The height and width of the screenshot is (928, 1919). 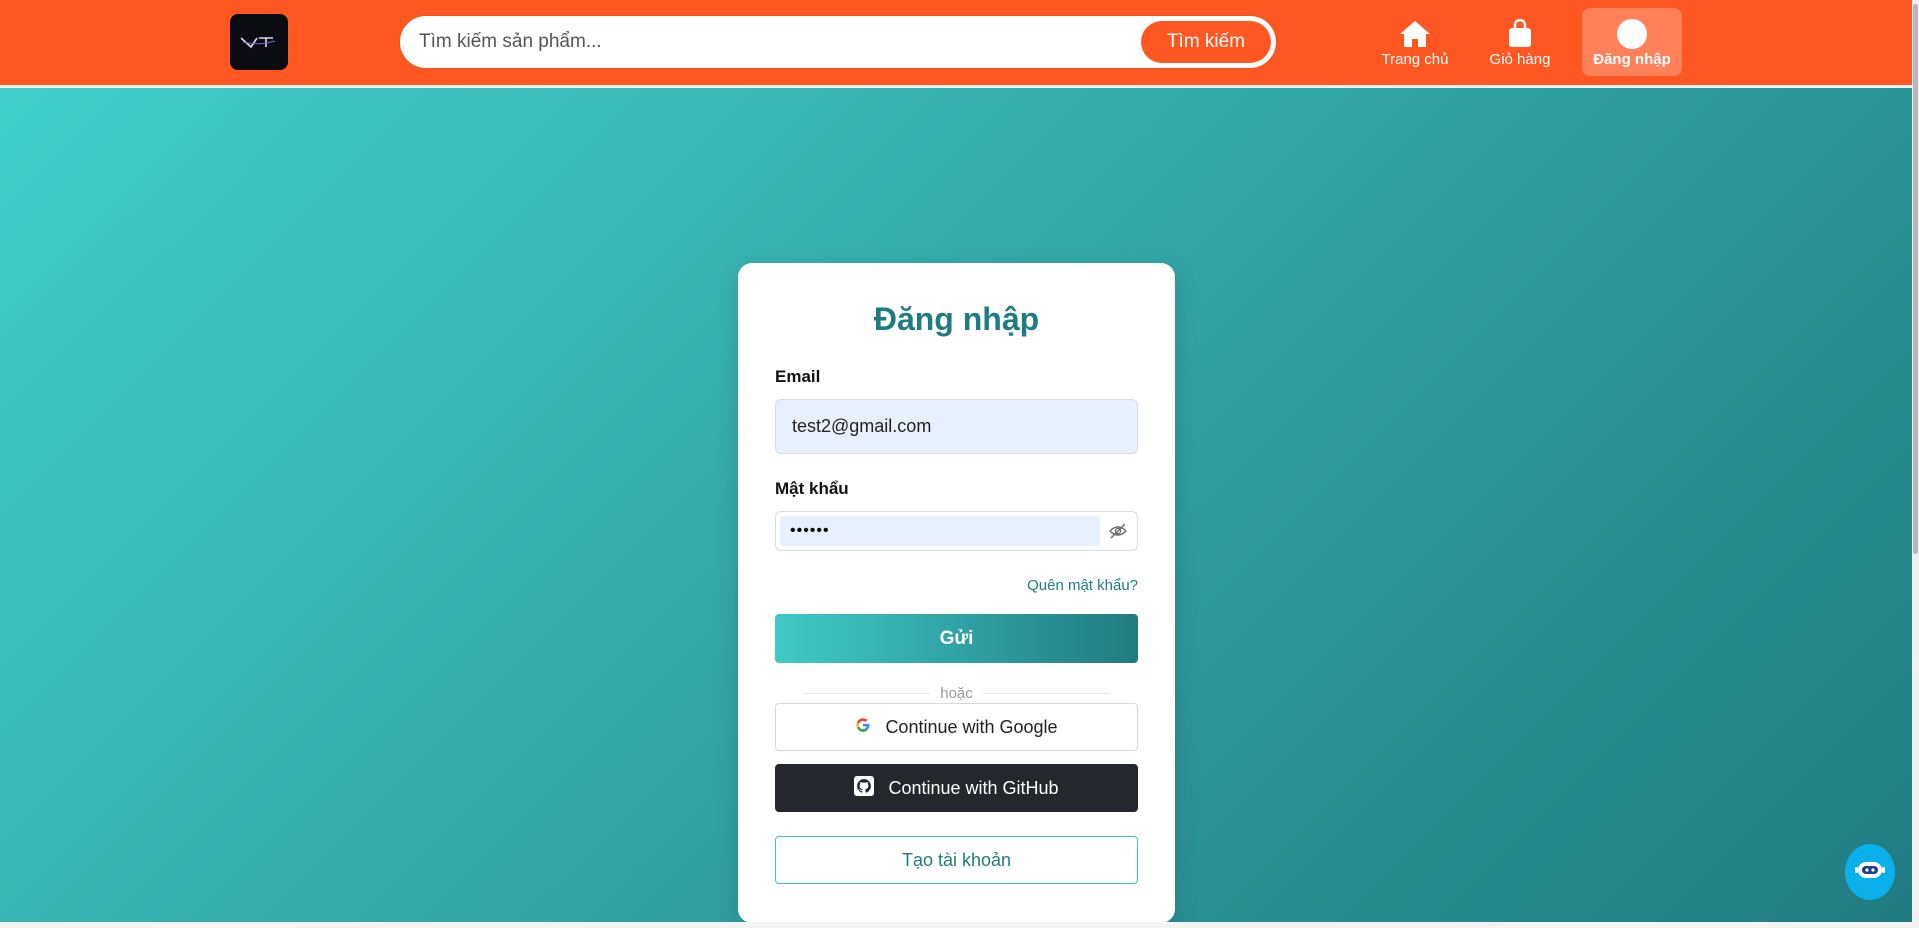 I want to click on password-field, so click(x=940, y=531).